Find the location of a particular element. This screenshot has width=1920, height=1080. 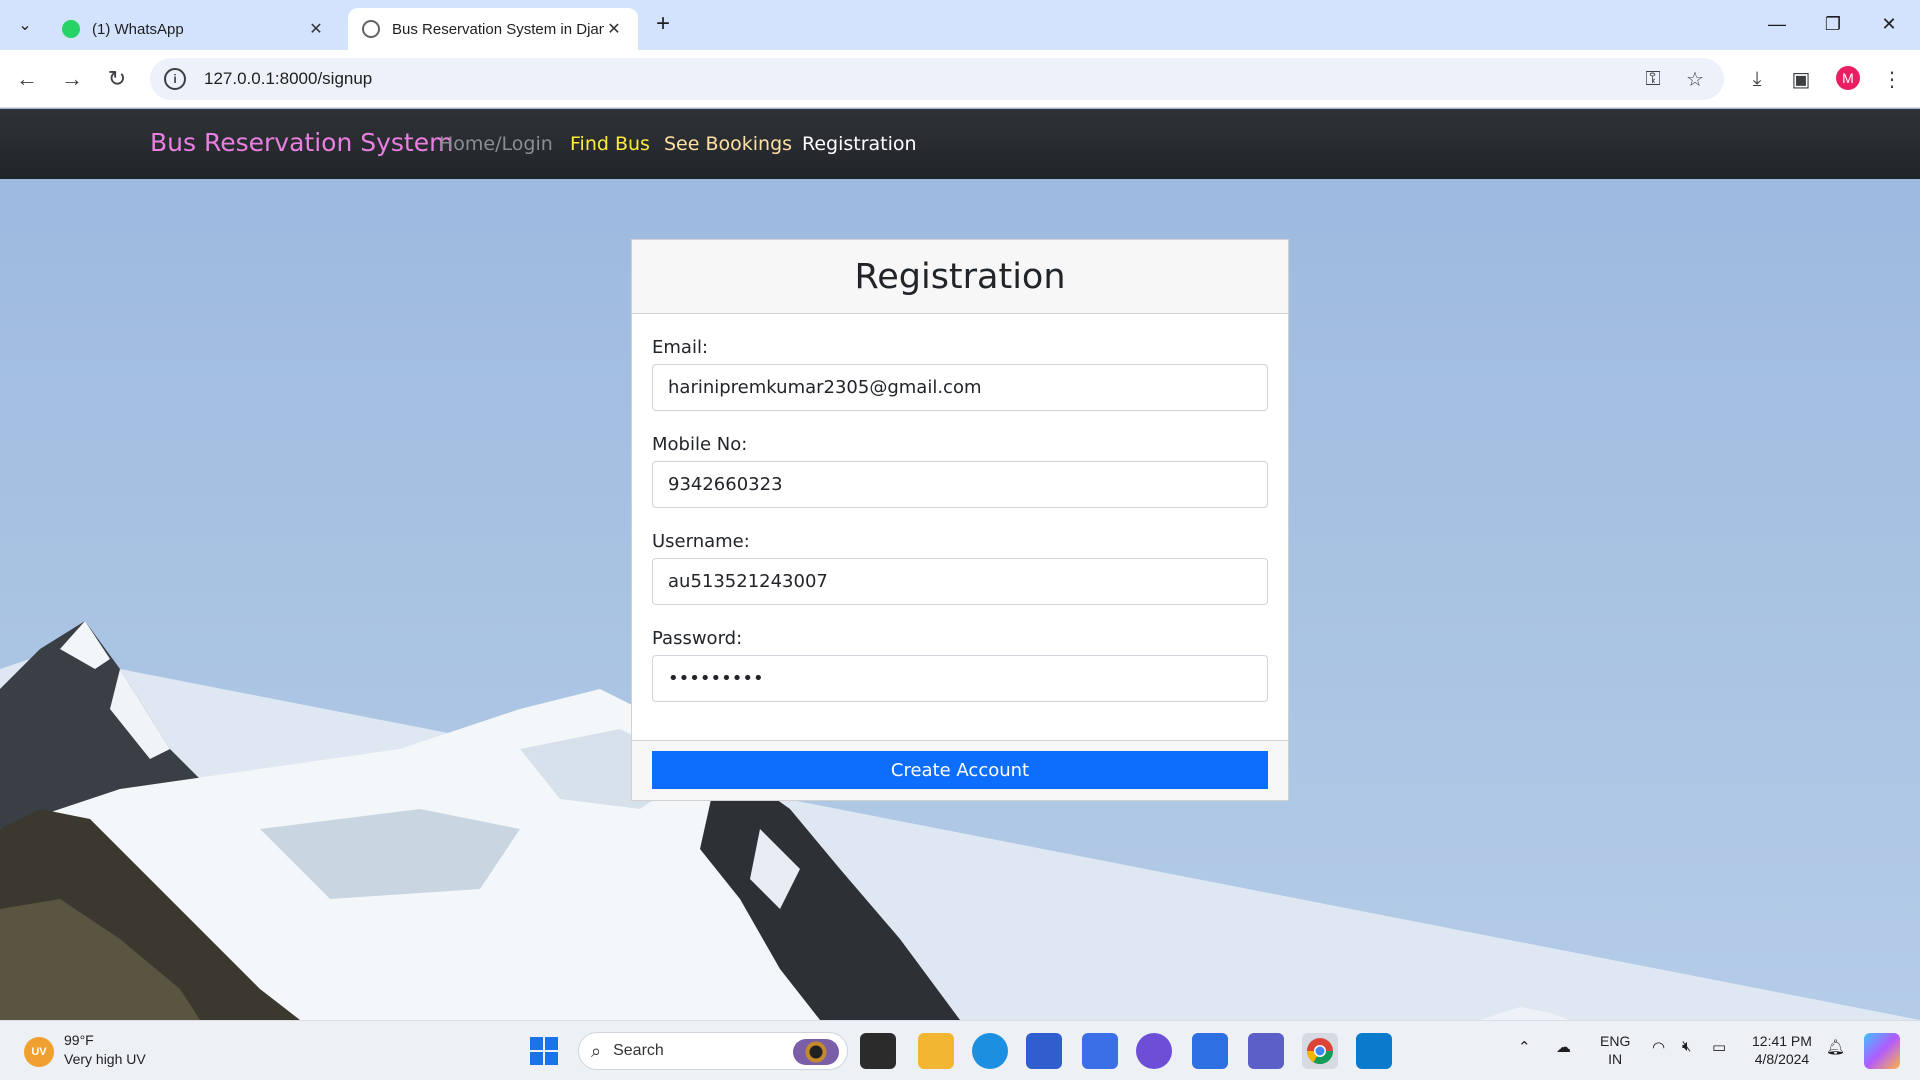

mobile-label: Mobile No: is located at coordinates (700, 444).